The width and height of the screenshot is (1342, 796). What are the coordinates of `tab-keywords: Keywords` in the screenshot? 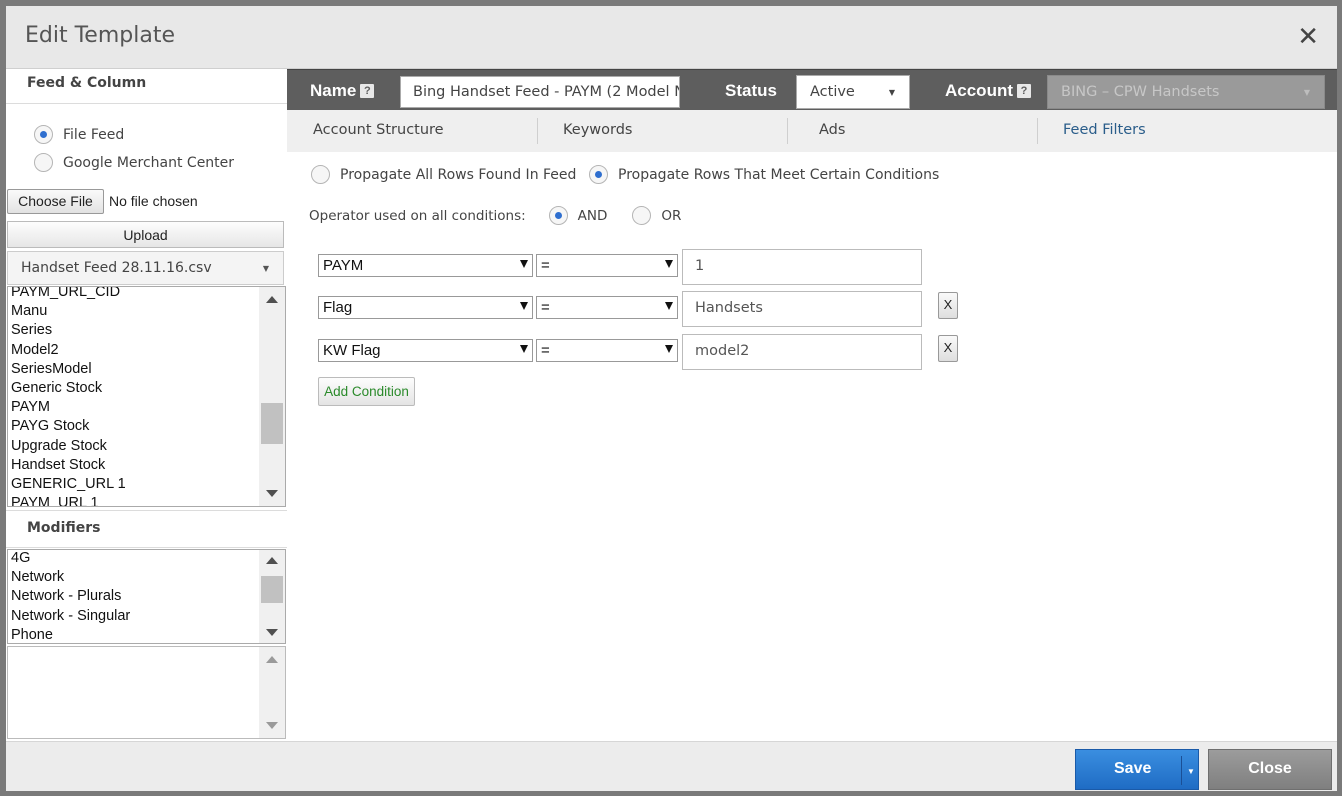 It's located at (597, 131).